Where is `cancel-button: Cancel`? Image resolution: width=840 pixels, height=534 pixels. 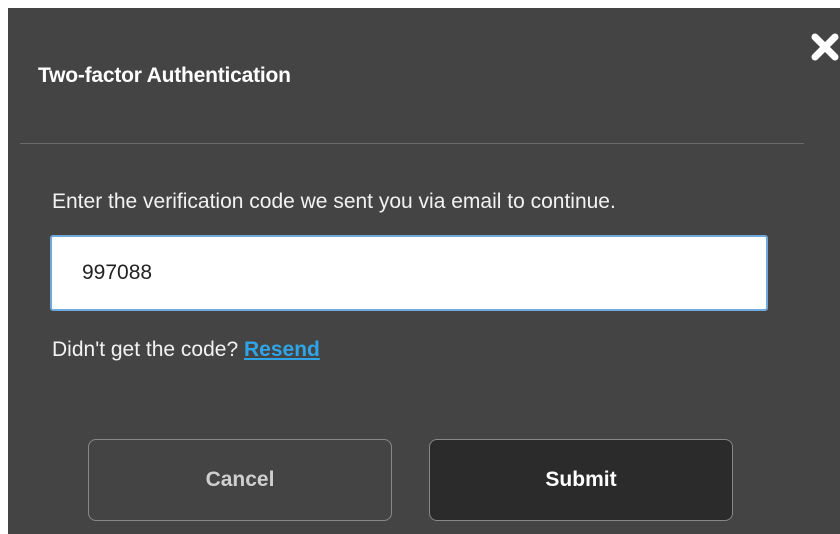 cancel-button: Cancel is located at coordinates (240, 480).